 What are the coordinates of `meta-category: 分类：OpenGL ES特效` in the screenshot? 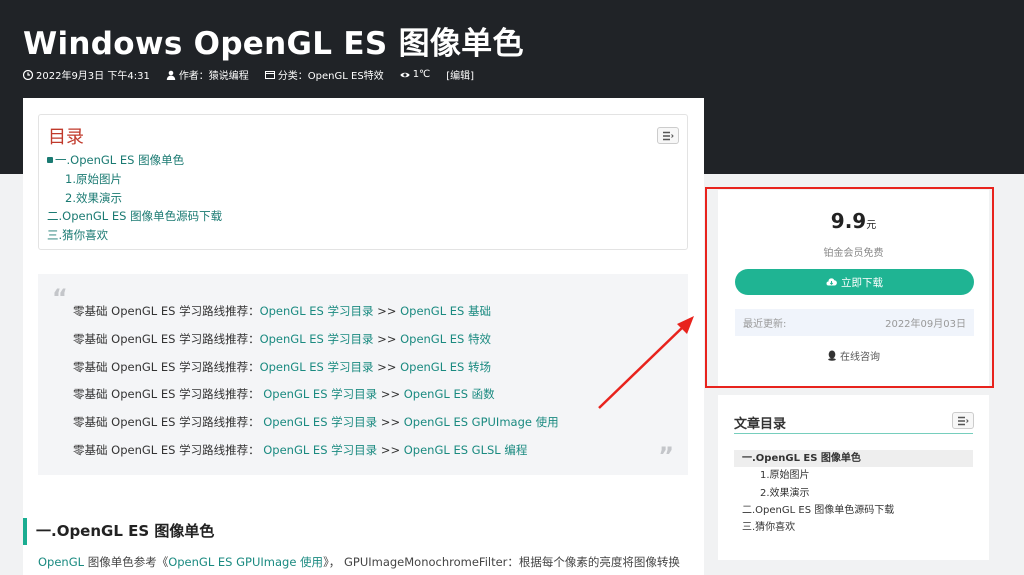 It's located at (324, 74).